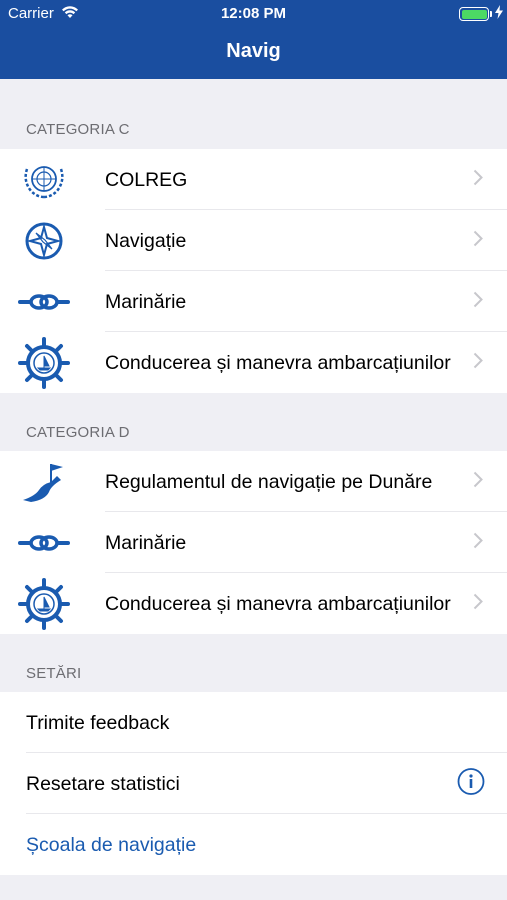  Describe the element at coordinates (111, 844) in the screenshot. I see `list-item-label: Școala de navigație` at that location.